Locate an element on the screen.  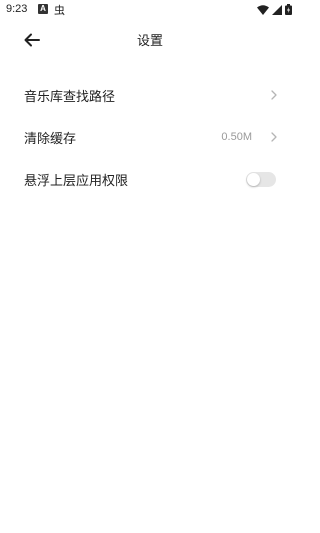
page-title: 设置 is located at coordinates (149, 41).